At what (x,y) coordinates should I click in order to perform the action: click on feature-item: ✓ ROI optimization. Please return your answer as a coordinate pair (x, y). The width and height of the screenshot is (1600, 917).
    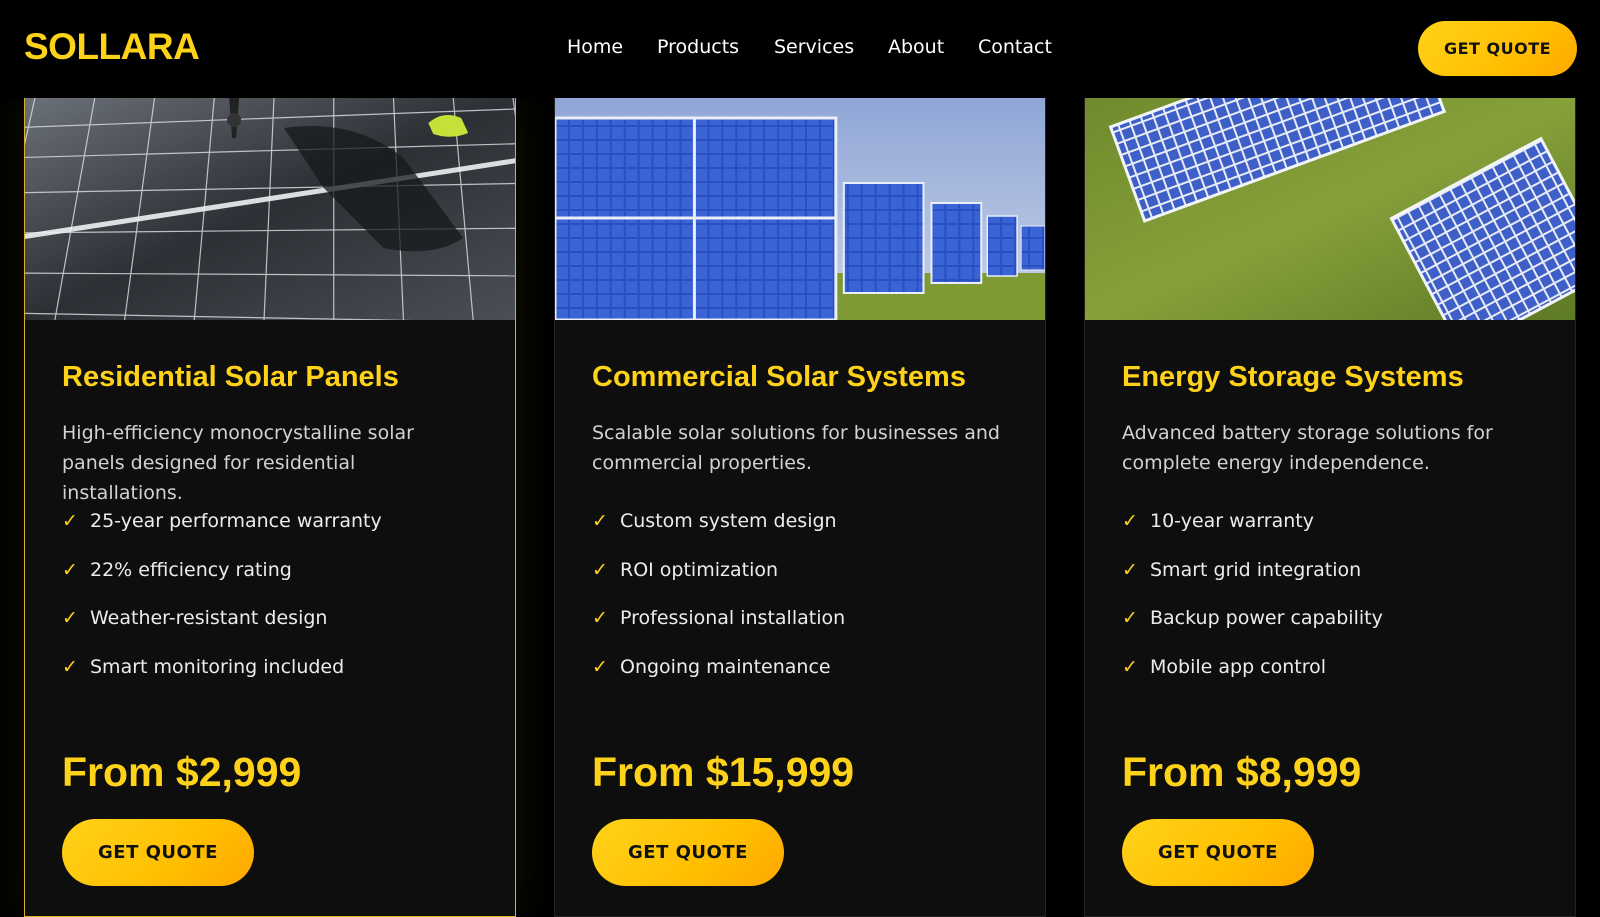
    Looking at the image, I should click on (685, 569).